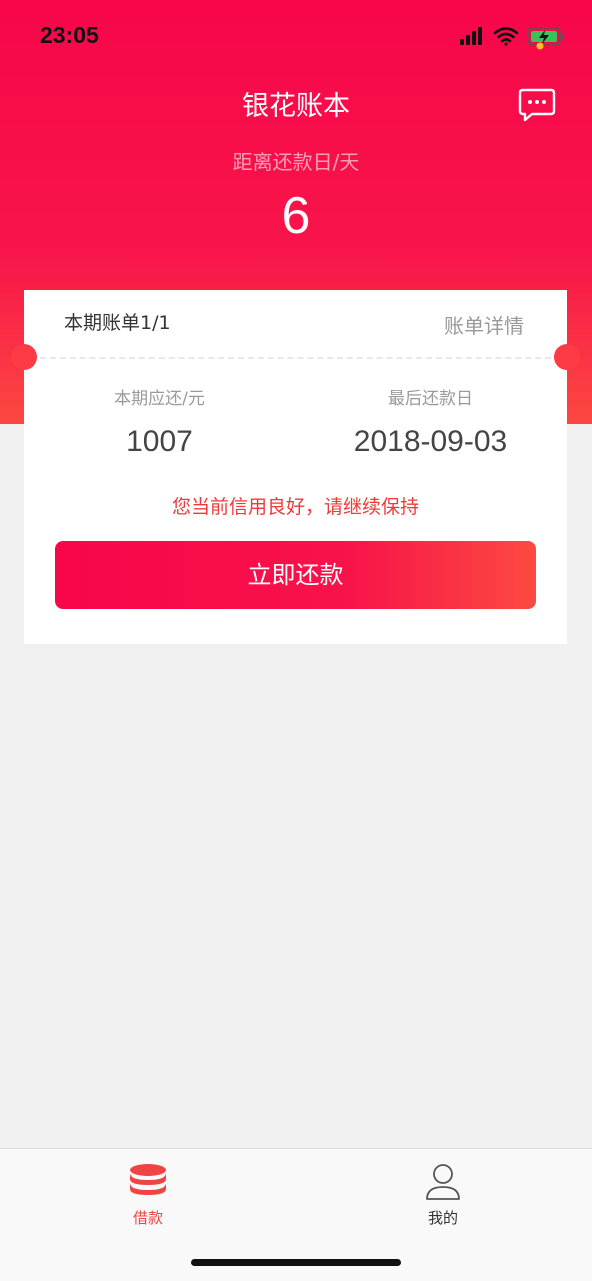  I want to click on tab-loan-label: 借款, so click(147, 1218).